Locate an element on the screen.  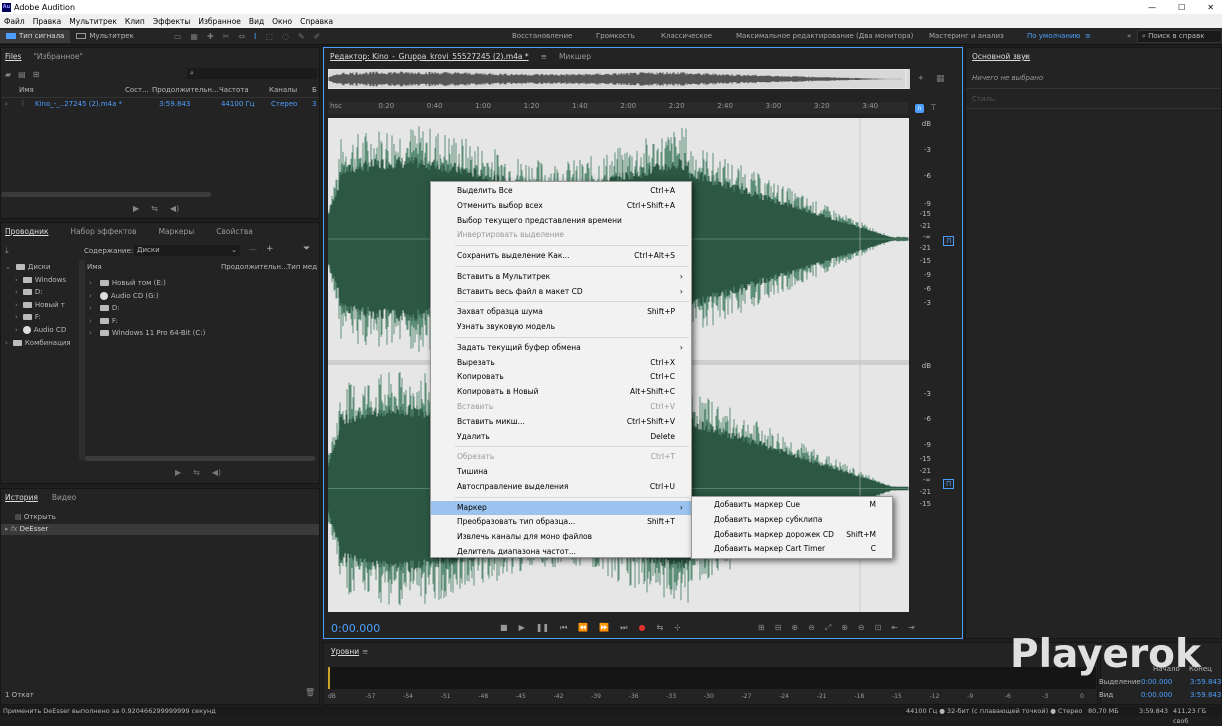
zoom-in-amplitude-icon: ⊞ is located at coordinates (761, 628).